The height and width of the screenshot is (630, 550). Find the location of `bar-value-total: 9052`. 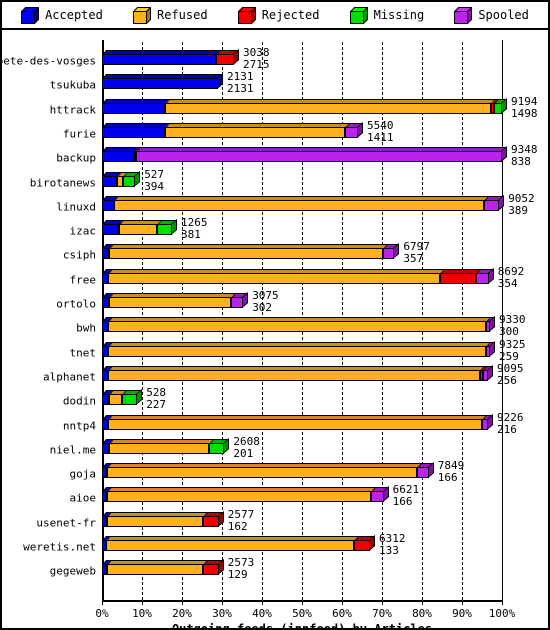

bar-value-total: 9052 is located at coordinates (521, 198).